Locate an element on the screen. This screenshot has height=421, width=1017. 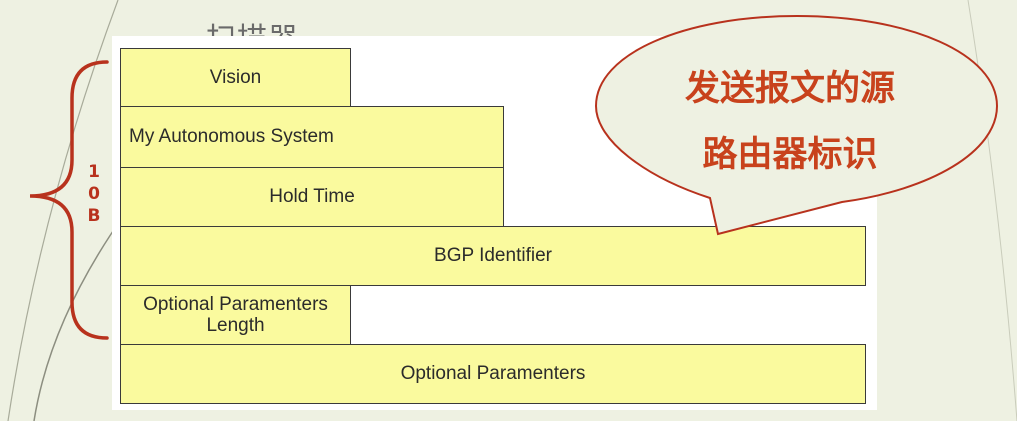
field-optional-parameters-length: Optional Paramenters Length is located at coordinates (235, 315).